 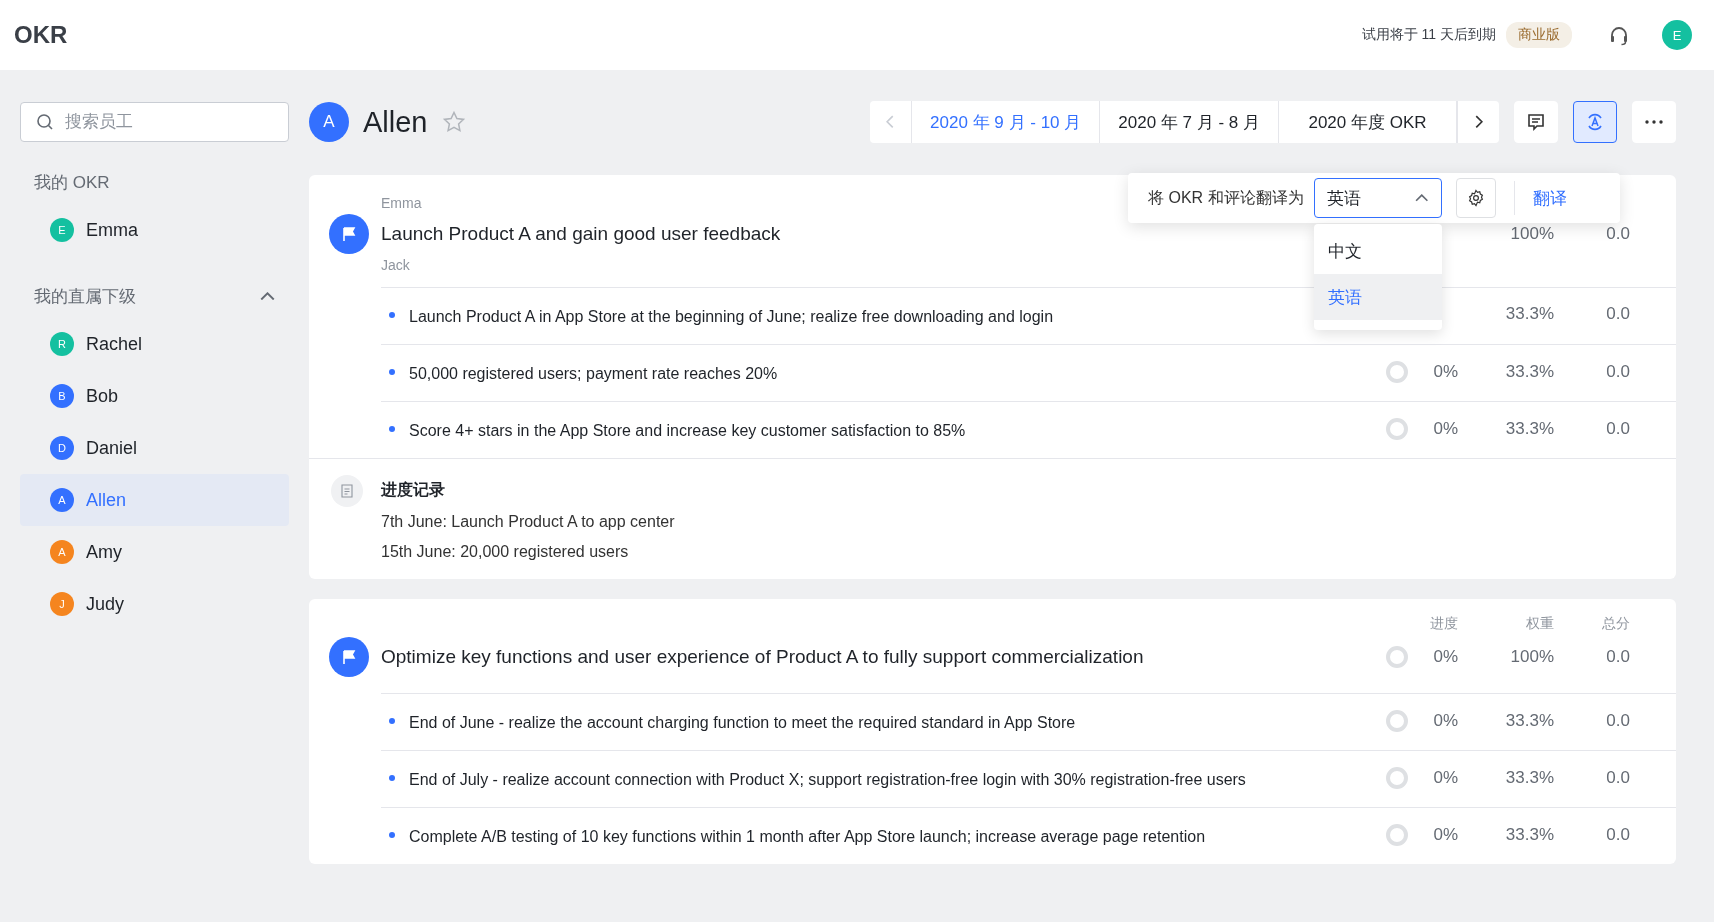 I want to click on avatar-icon: B, so click(x=62, y=396).